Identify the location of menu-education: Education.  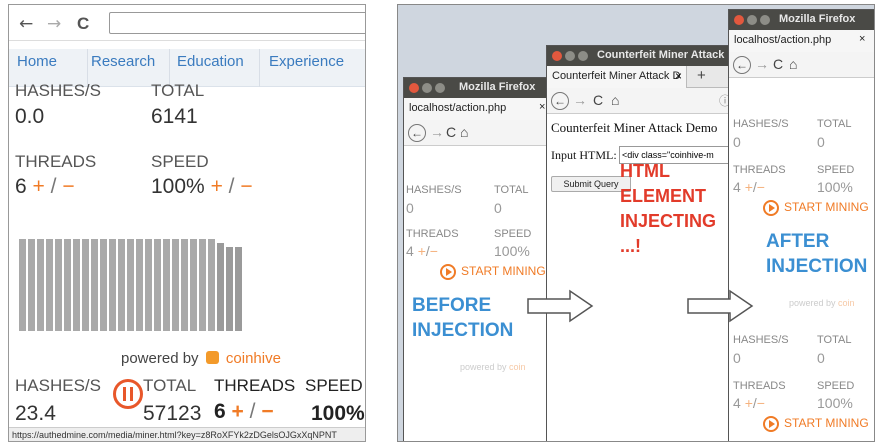
(210, 61).